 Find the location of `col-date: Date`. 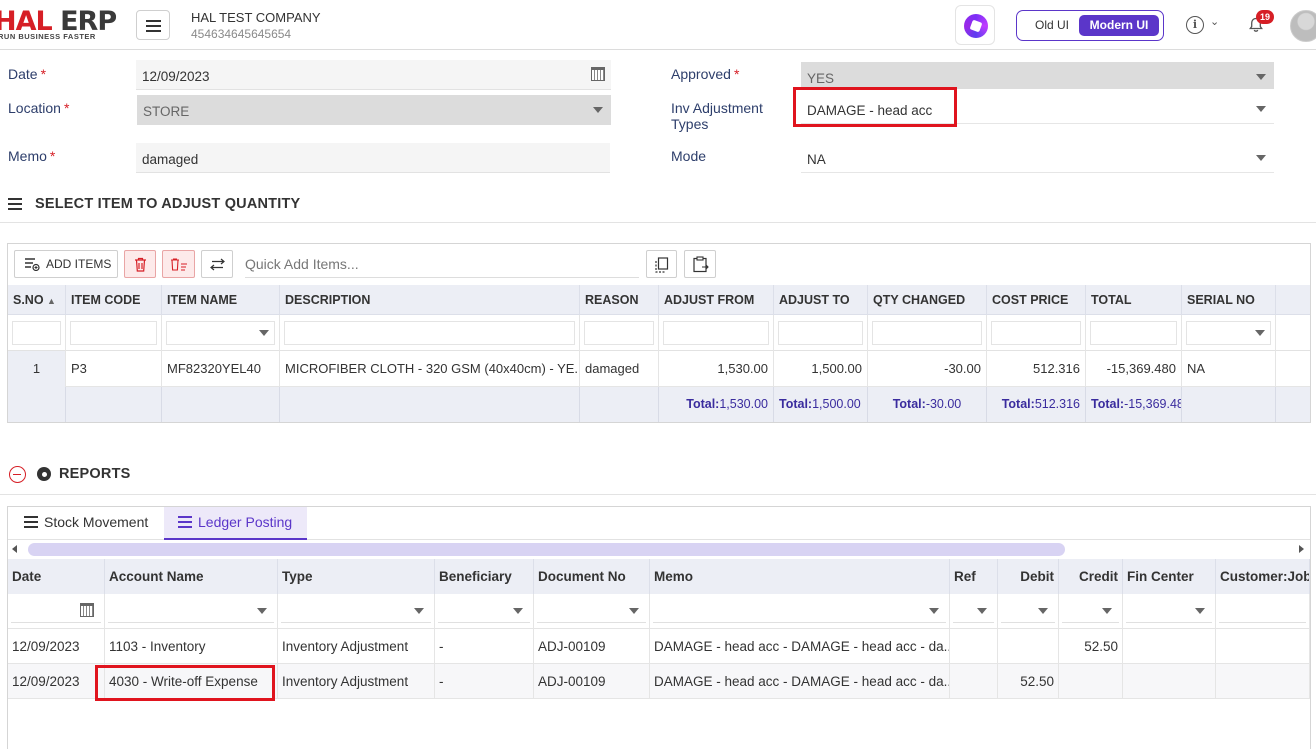

col-date: Date is located at coordinates (56, 576).